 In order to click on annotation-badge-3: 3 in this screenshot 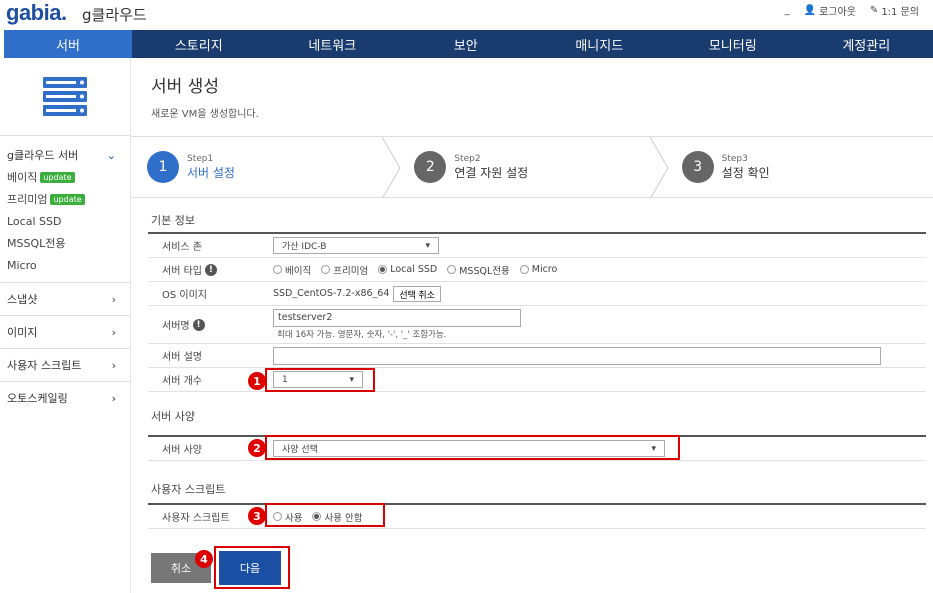, I will do `click(257, 516)`.